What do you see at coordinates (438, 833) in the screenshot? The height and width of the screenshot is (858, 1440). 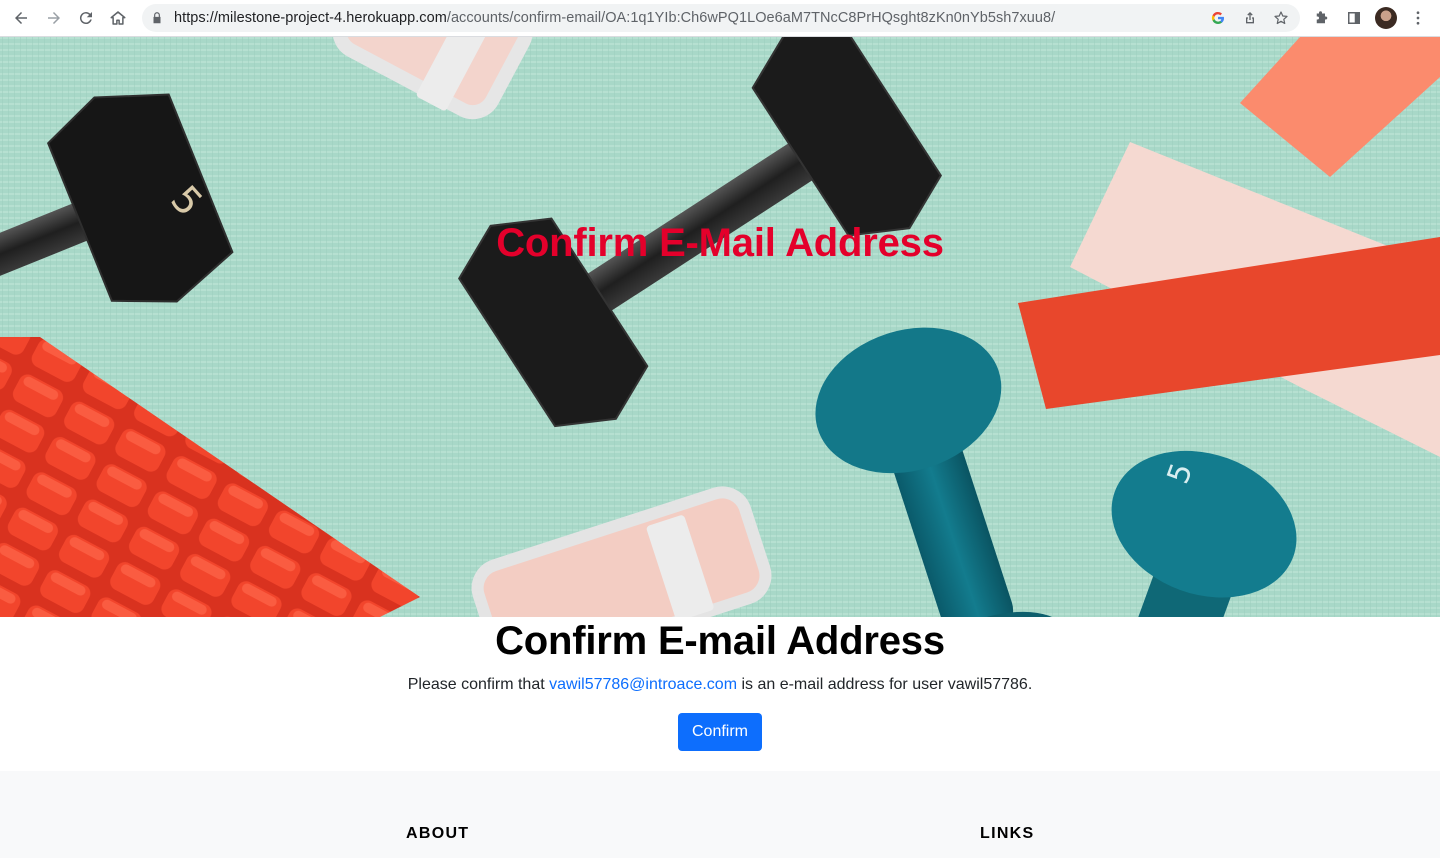 I see `footer-about-heading: ABOUT` at bounding box center [438, 833].